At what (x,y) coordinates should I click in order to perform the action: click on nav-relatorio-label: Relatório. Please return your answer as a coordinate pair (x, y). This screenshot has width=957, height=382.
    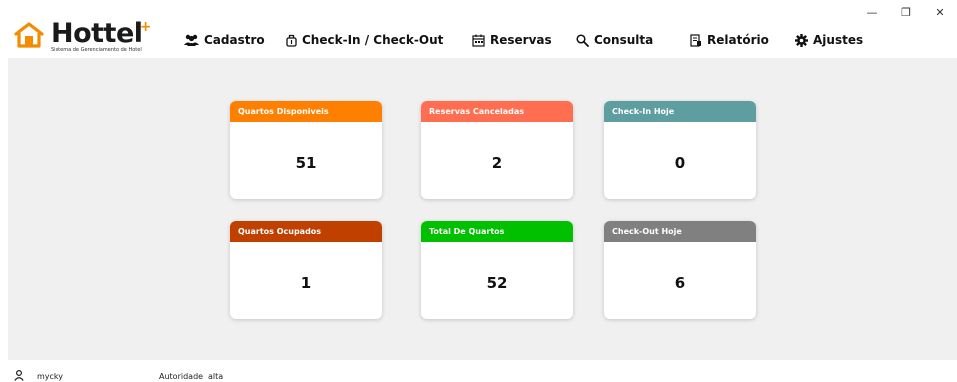
    Looking at the image, I should click on (738, 40).